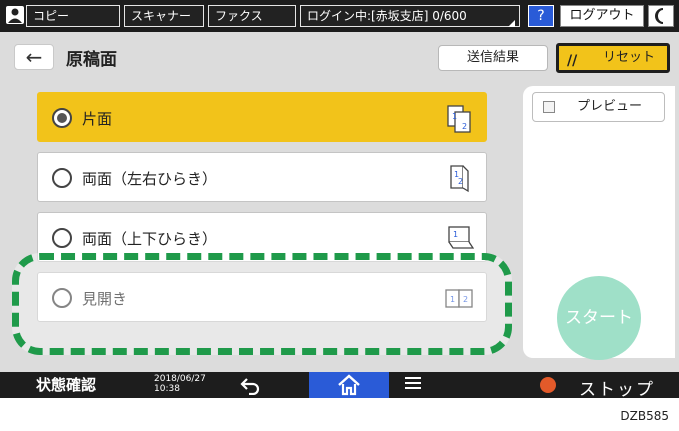 This screenshot has width=679, height=431. What do you see at coordinates (511, 23) in the screenshot?
I see `corner-indicator` at bounding box center [511, 23].